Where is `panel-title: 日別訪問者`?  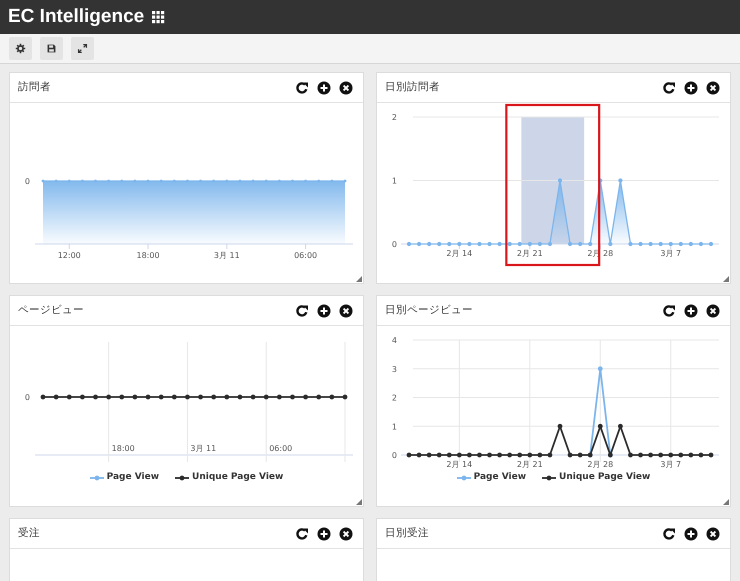
panel-title: 日別訪問者 is located at coordinates (412, 87).